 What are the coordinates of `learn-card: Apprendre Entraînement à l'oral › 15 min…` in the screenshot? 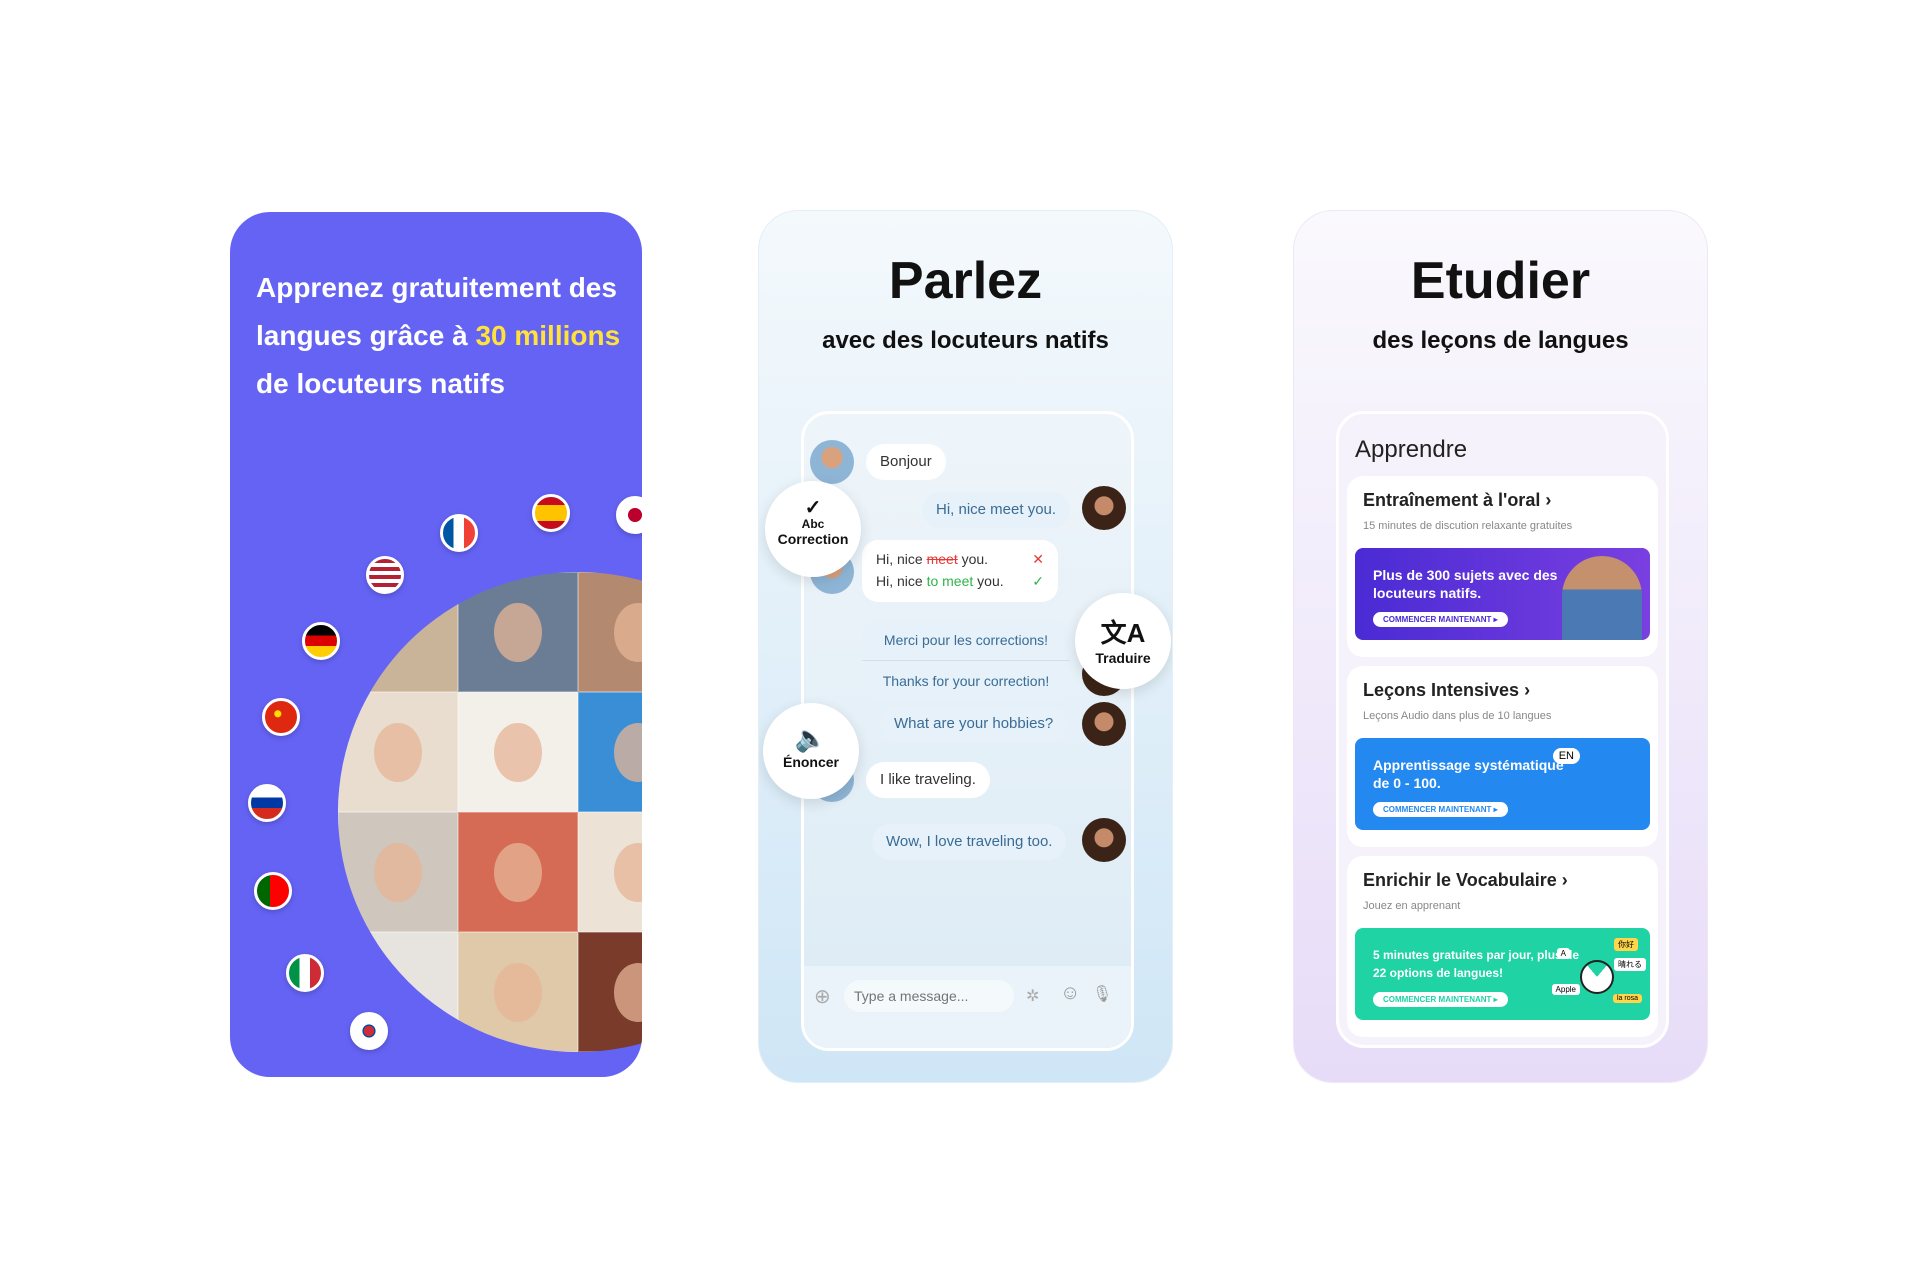 It's located at (1502, 729).